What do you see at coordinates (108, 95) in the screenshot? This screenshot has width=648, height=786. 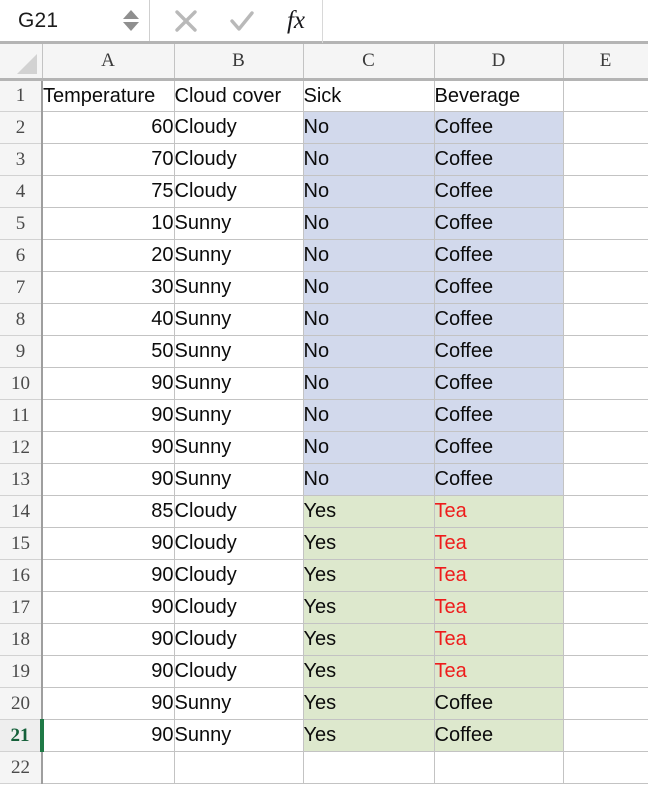 I see `cell-a1: Temperature` at bounding box center [108, 95].